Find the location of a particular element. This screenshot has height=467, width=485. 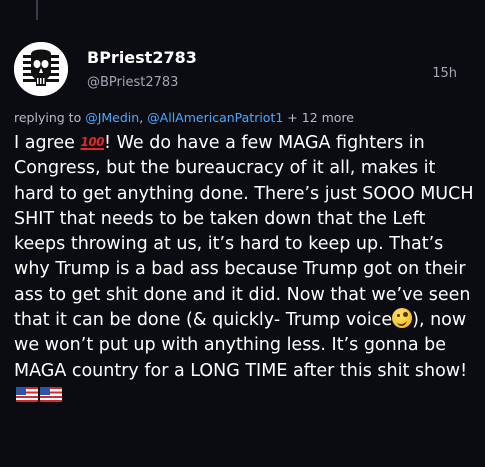

more-mentions-link: + 12 more is located at coordinates (320, 117).